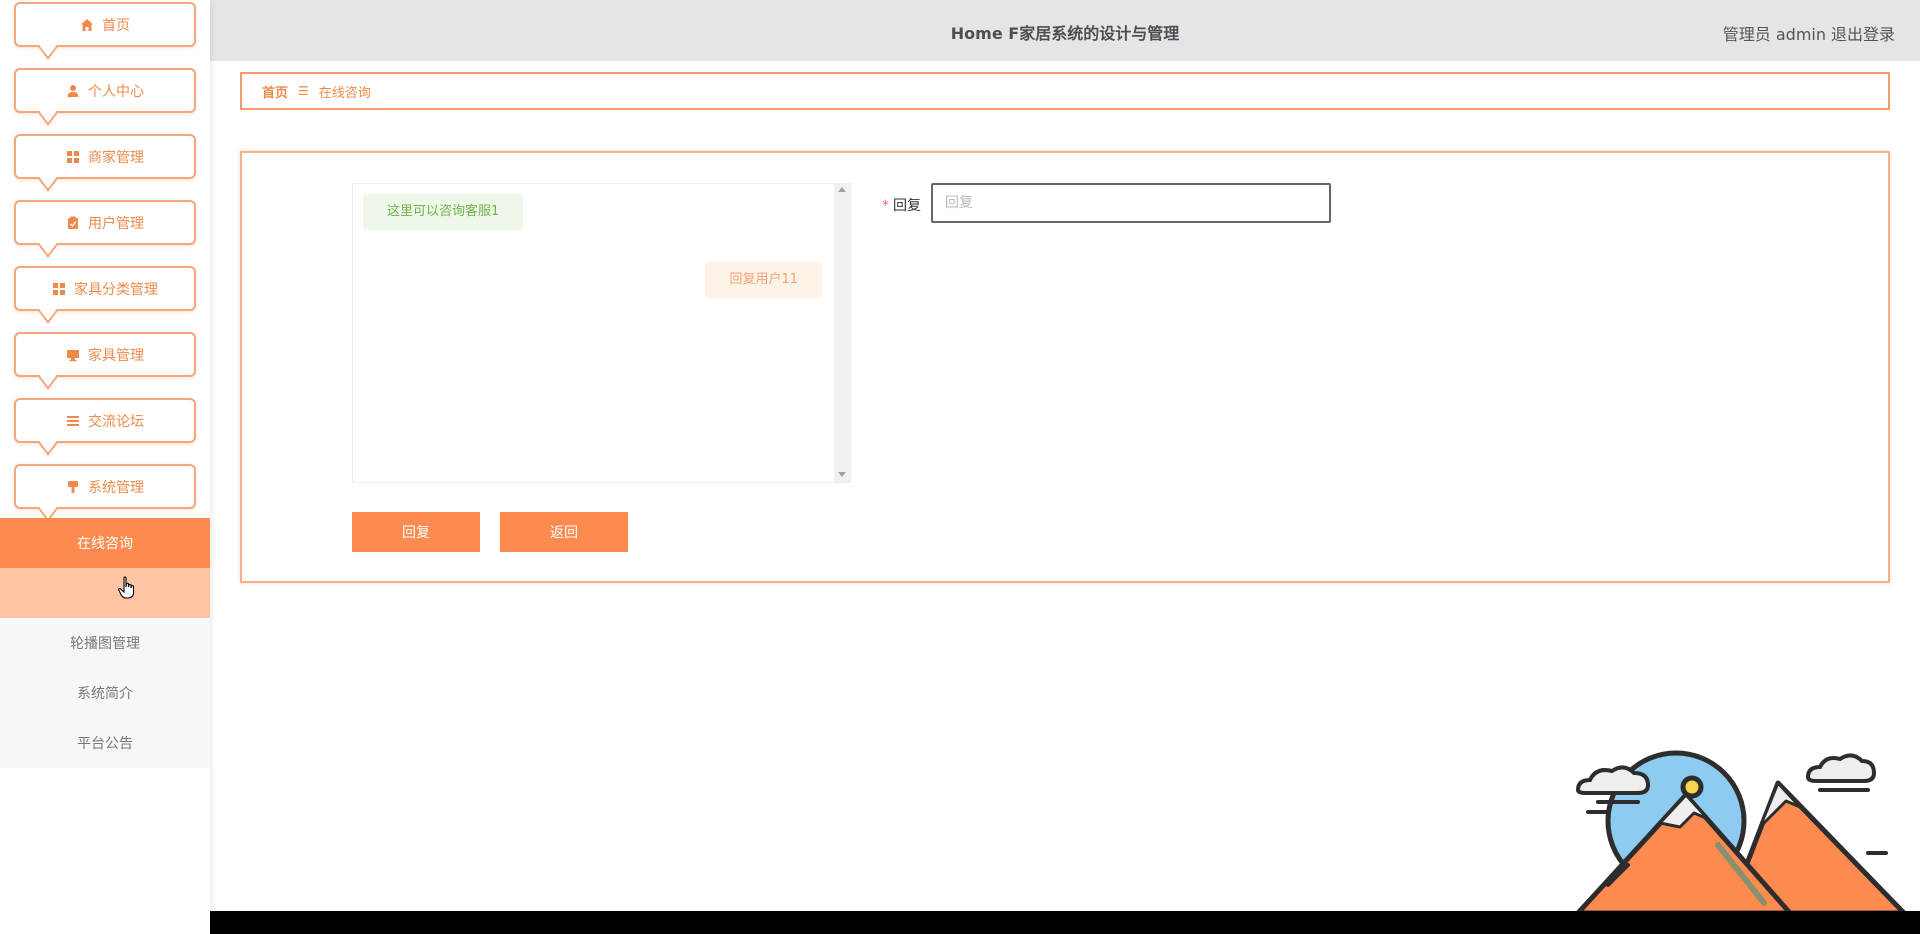 The width and height of the screenshot is (1920, 934). I want to click on top-header: Home F家居系统的设计与管理 管理员 admin 退出登录, so click(1065, 30).